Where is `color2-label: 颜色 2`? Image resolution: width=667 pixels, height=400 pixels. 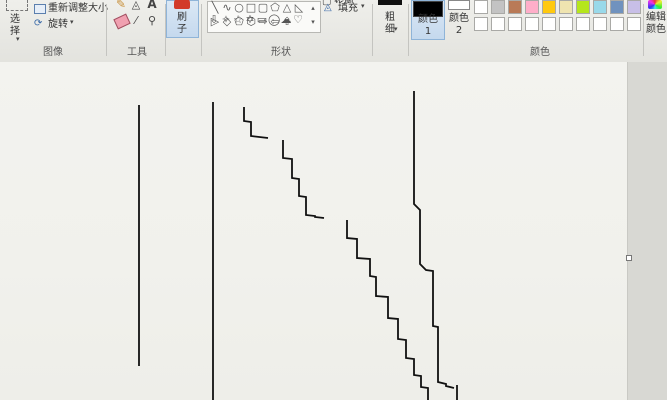
color2-label: 颜色 2 is located at coordinates (459, 24).